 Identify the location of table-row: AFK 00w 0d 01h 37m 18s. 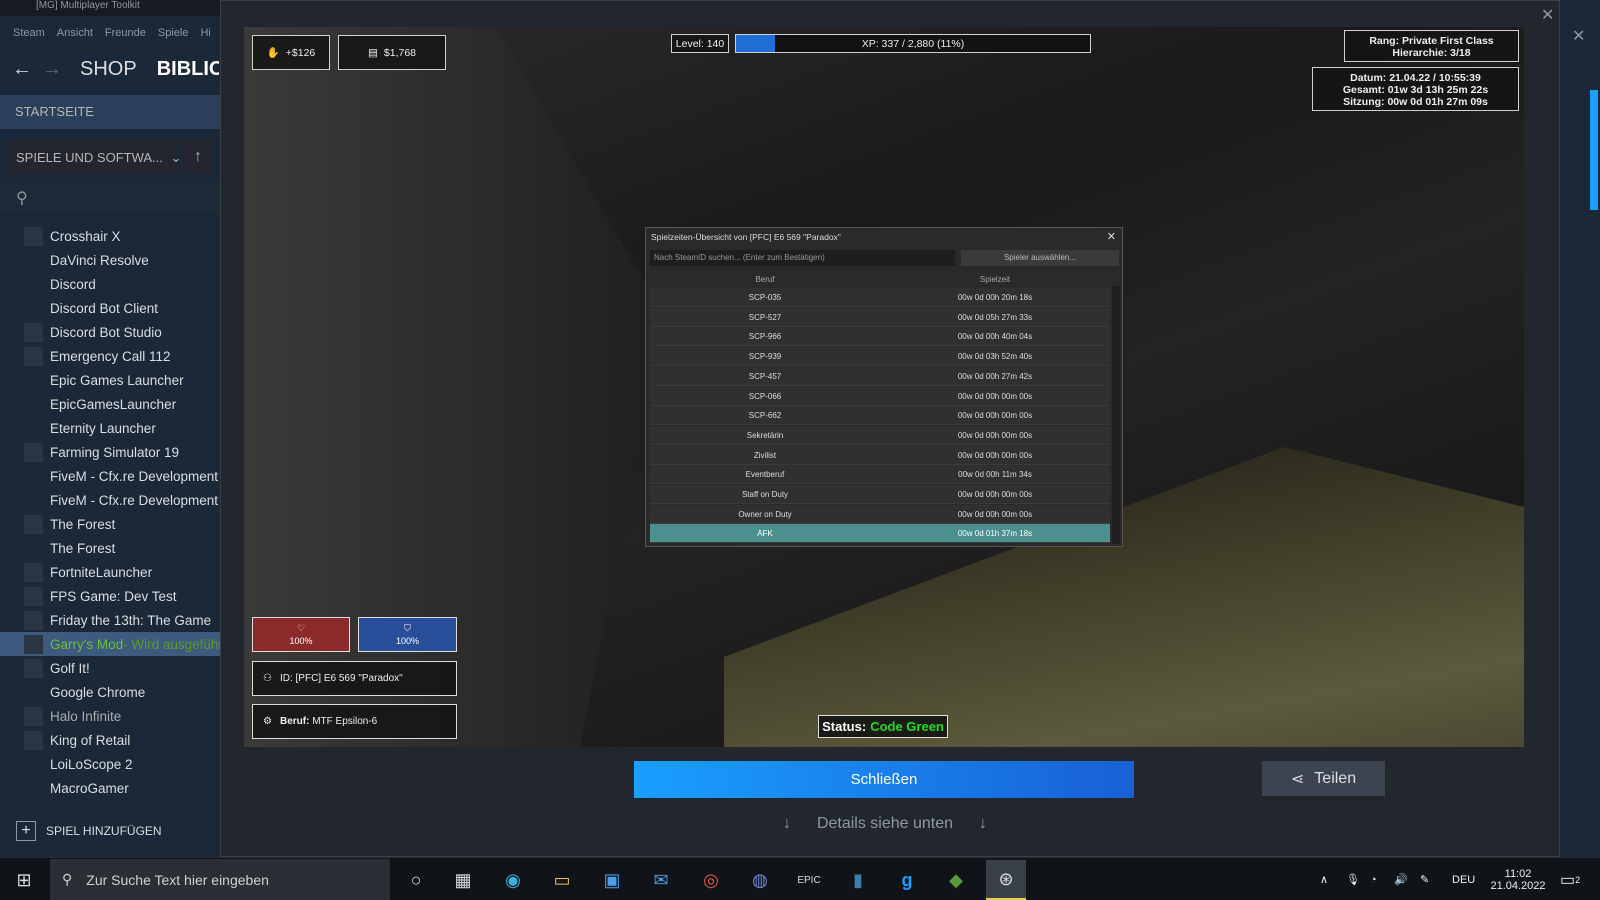
(880, 534).